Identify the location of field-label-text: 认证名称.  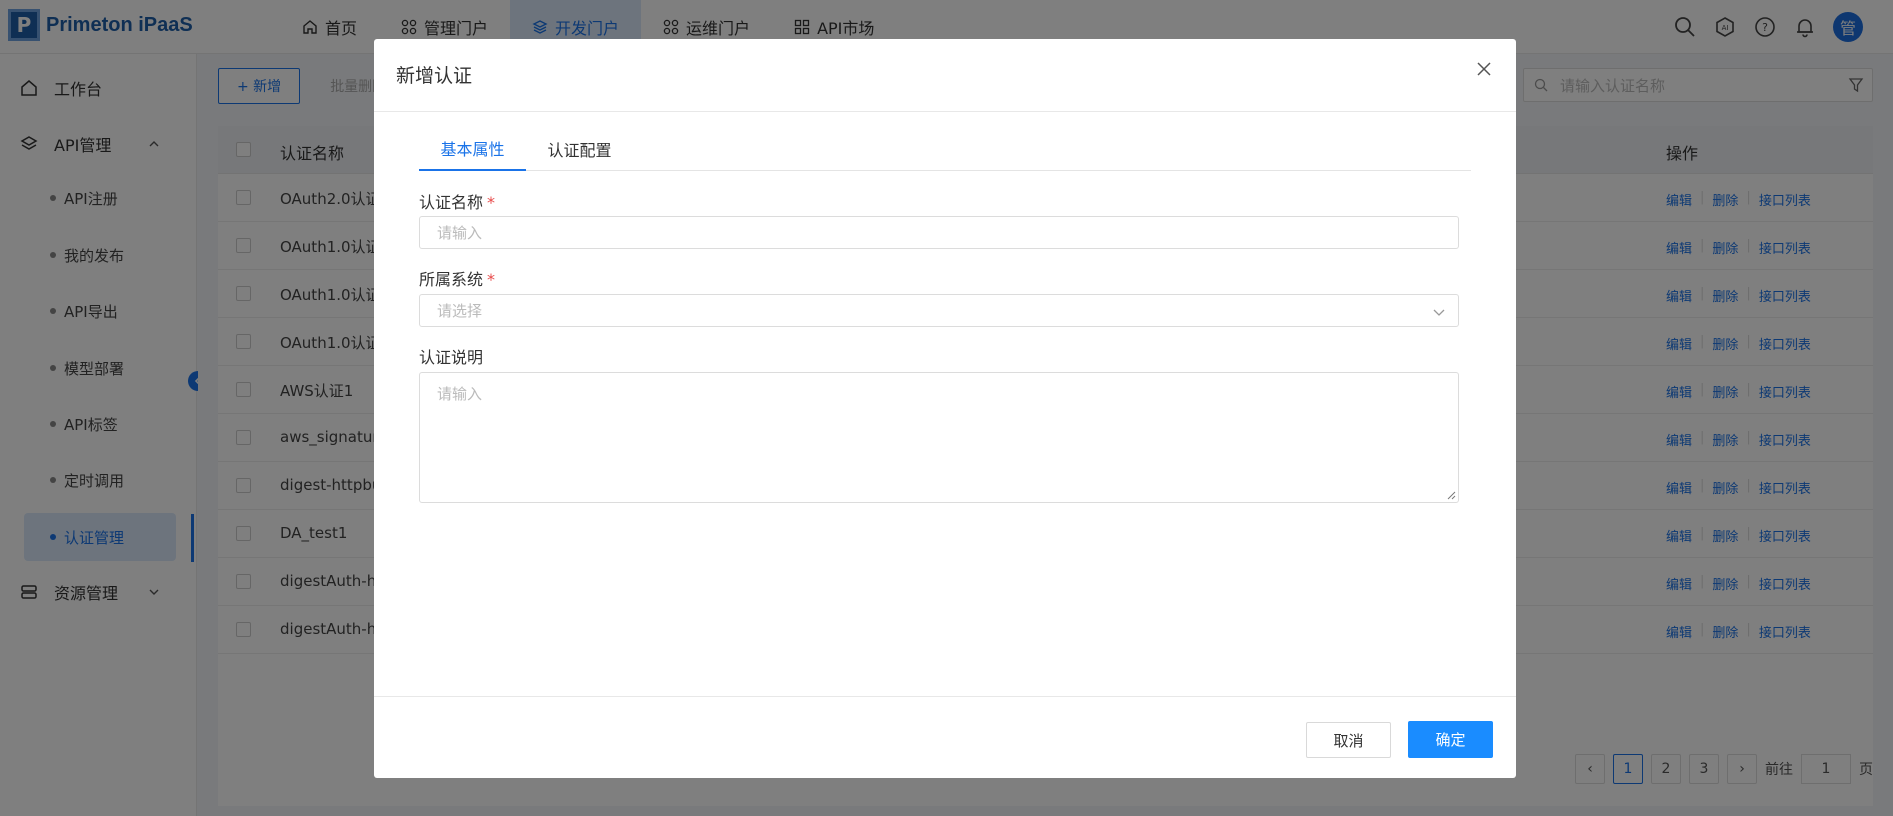
(451, 202).